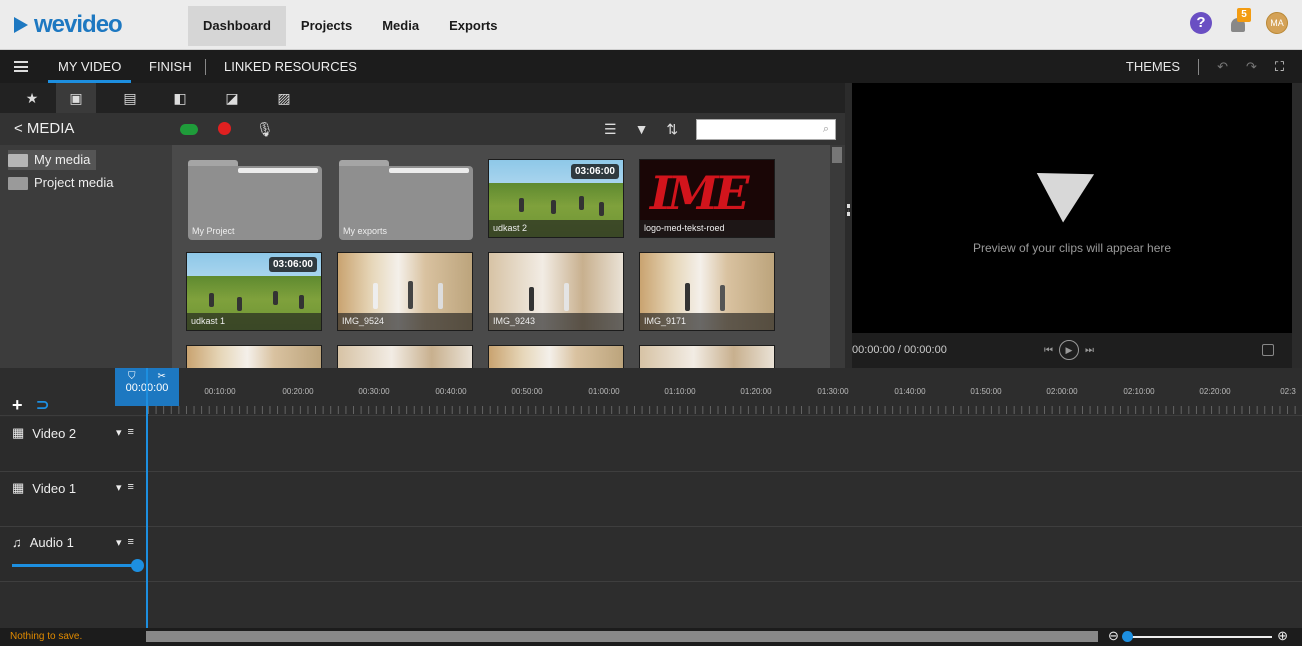 This screenshot has height=646, width=1302. What do you see at coordinates (766, 129) in the screenshot?
I see `media-search-input: ⌕` at bounding box center [766, 129].